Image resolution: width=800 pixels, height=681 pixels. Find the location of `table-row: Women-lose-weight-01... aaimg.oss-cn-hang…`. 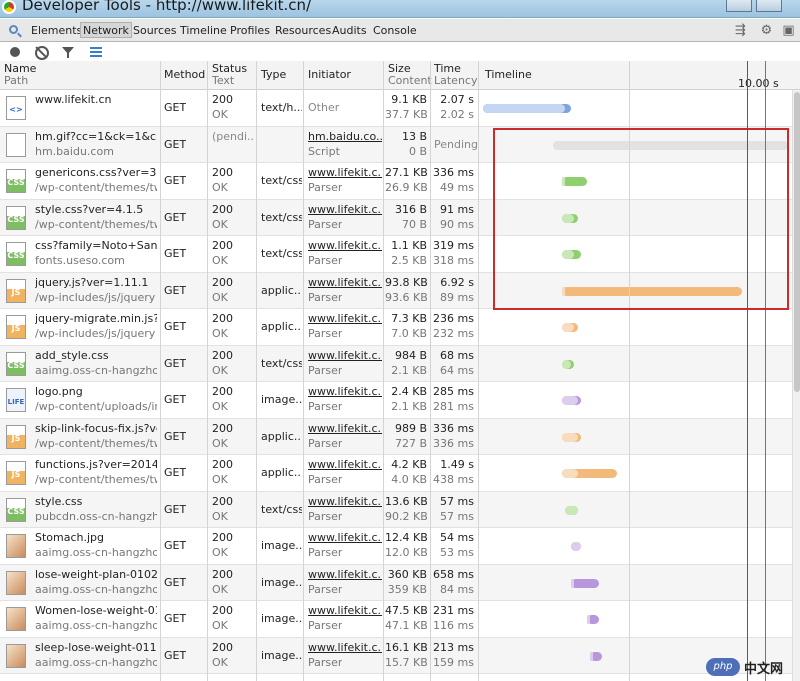

table-row: Women-lose-weight-01... aaimg.oss-cn-hang… is located at coordinates (400, 619).